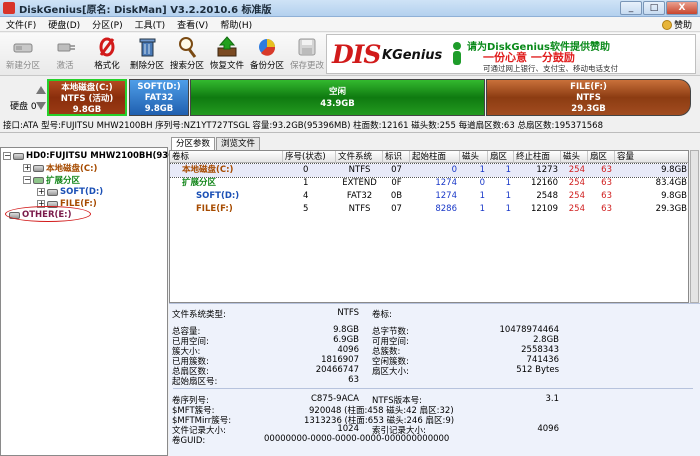 Image resolution: width=700 pixels, height=456 pixels. What do you see at coordinates (41, 90) in the screenshot?
I see `prev-disk-icon` at bounding box center [41, 90].